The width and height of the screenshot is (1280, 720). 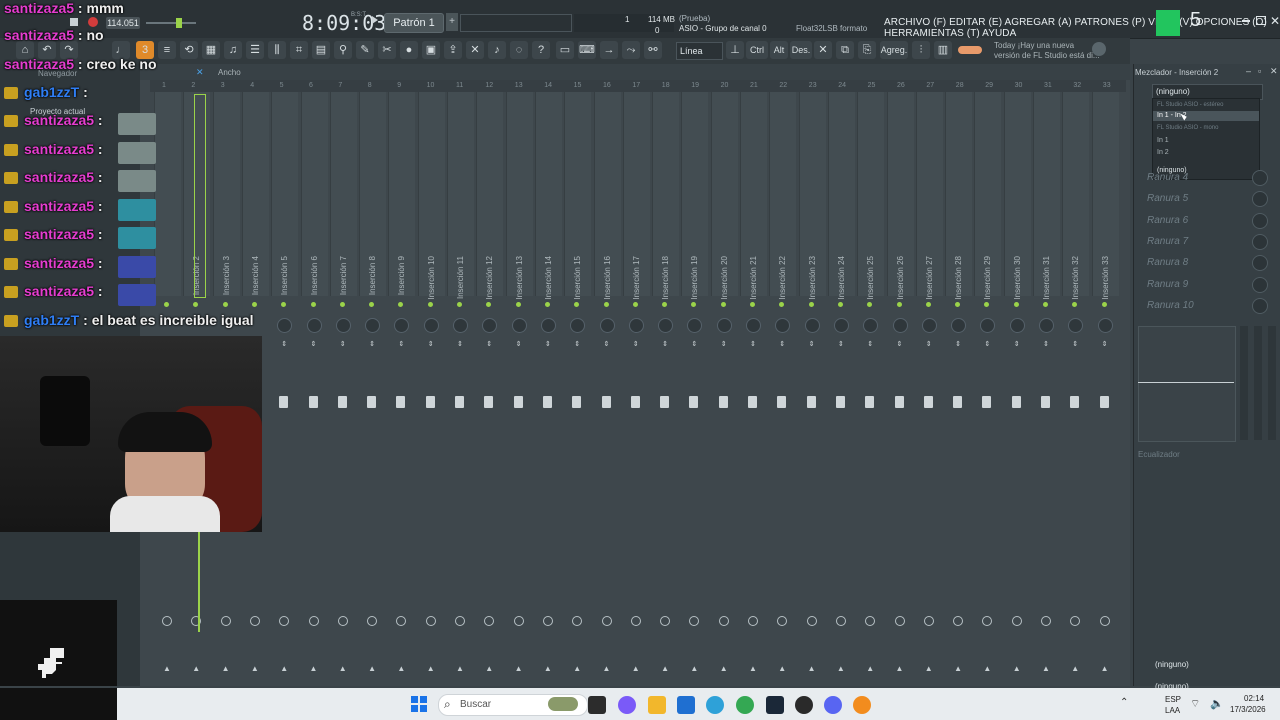 I want to click on pattern-selector: Patrón 1, so click(x=414, y=23).